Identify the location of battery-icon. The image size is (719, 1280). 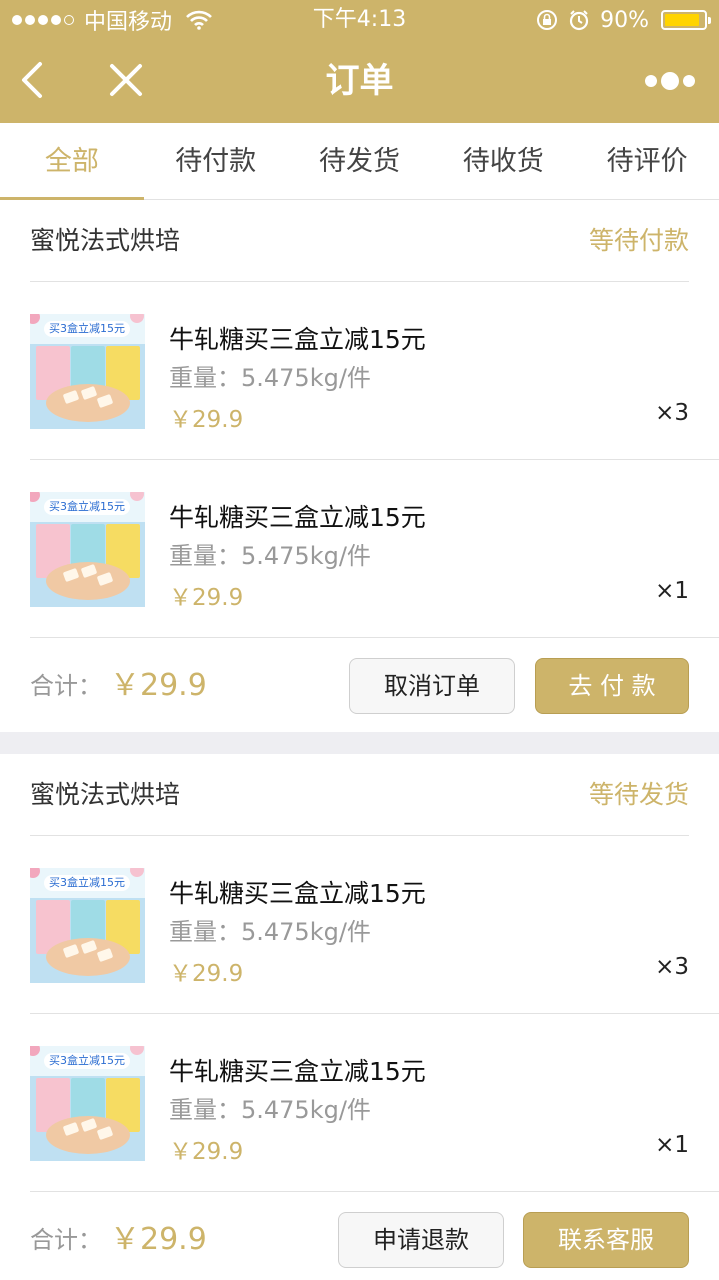
(686, 20).